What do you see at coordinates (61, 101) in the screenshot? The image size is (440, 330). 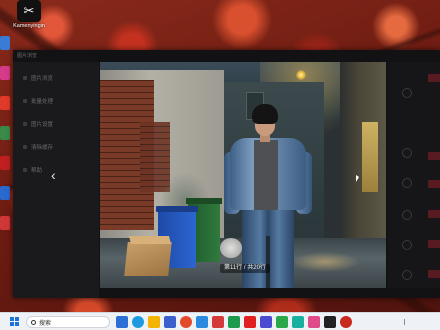 I see `menu-item-batch: 批量处理` at bounding box center [61, 101].